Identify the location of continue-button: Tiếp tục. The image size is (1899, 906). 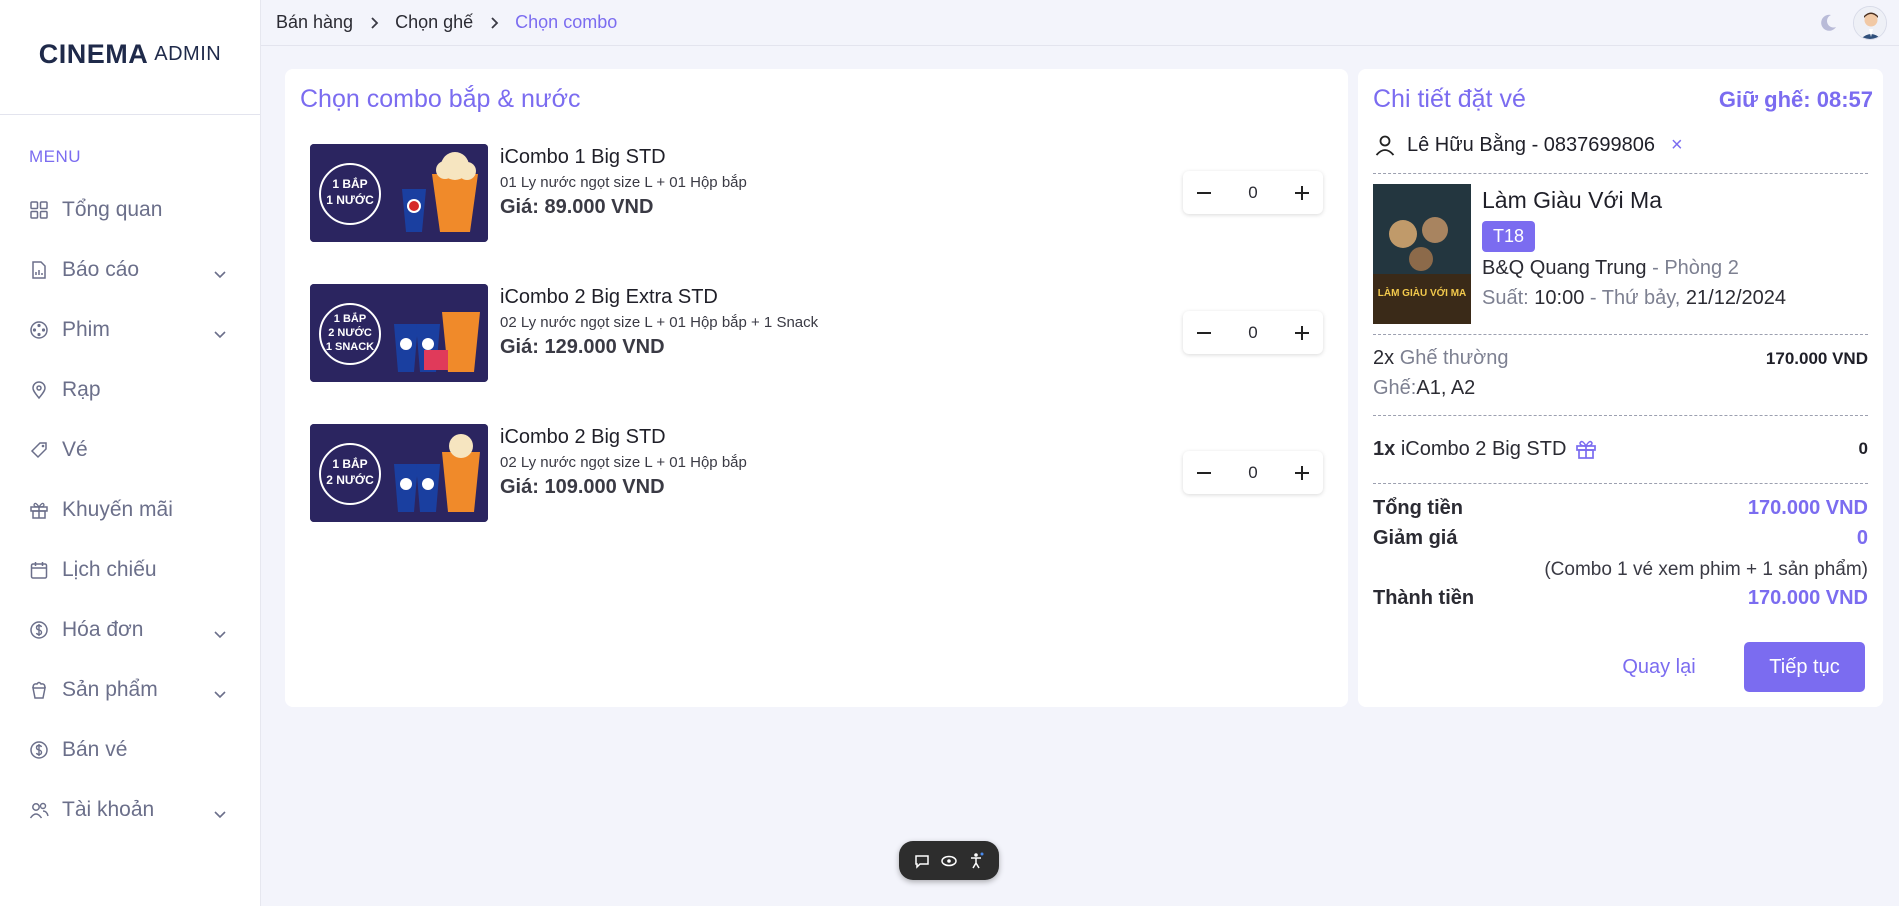
(1804, 667).